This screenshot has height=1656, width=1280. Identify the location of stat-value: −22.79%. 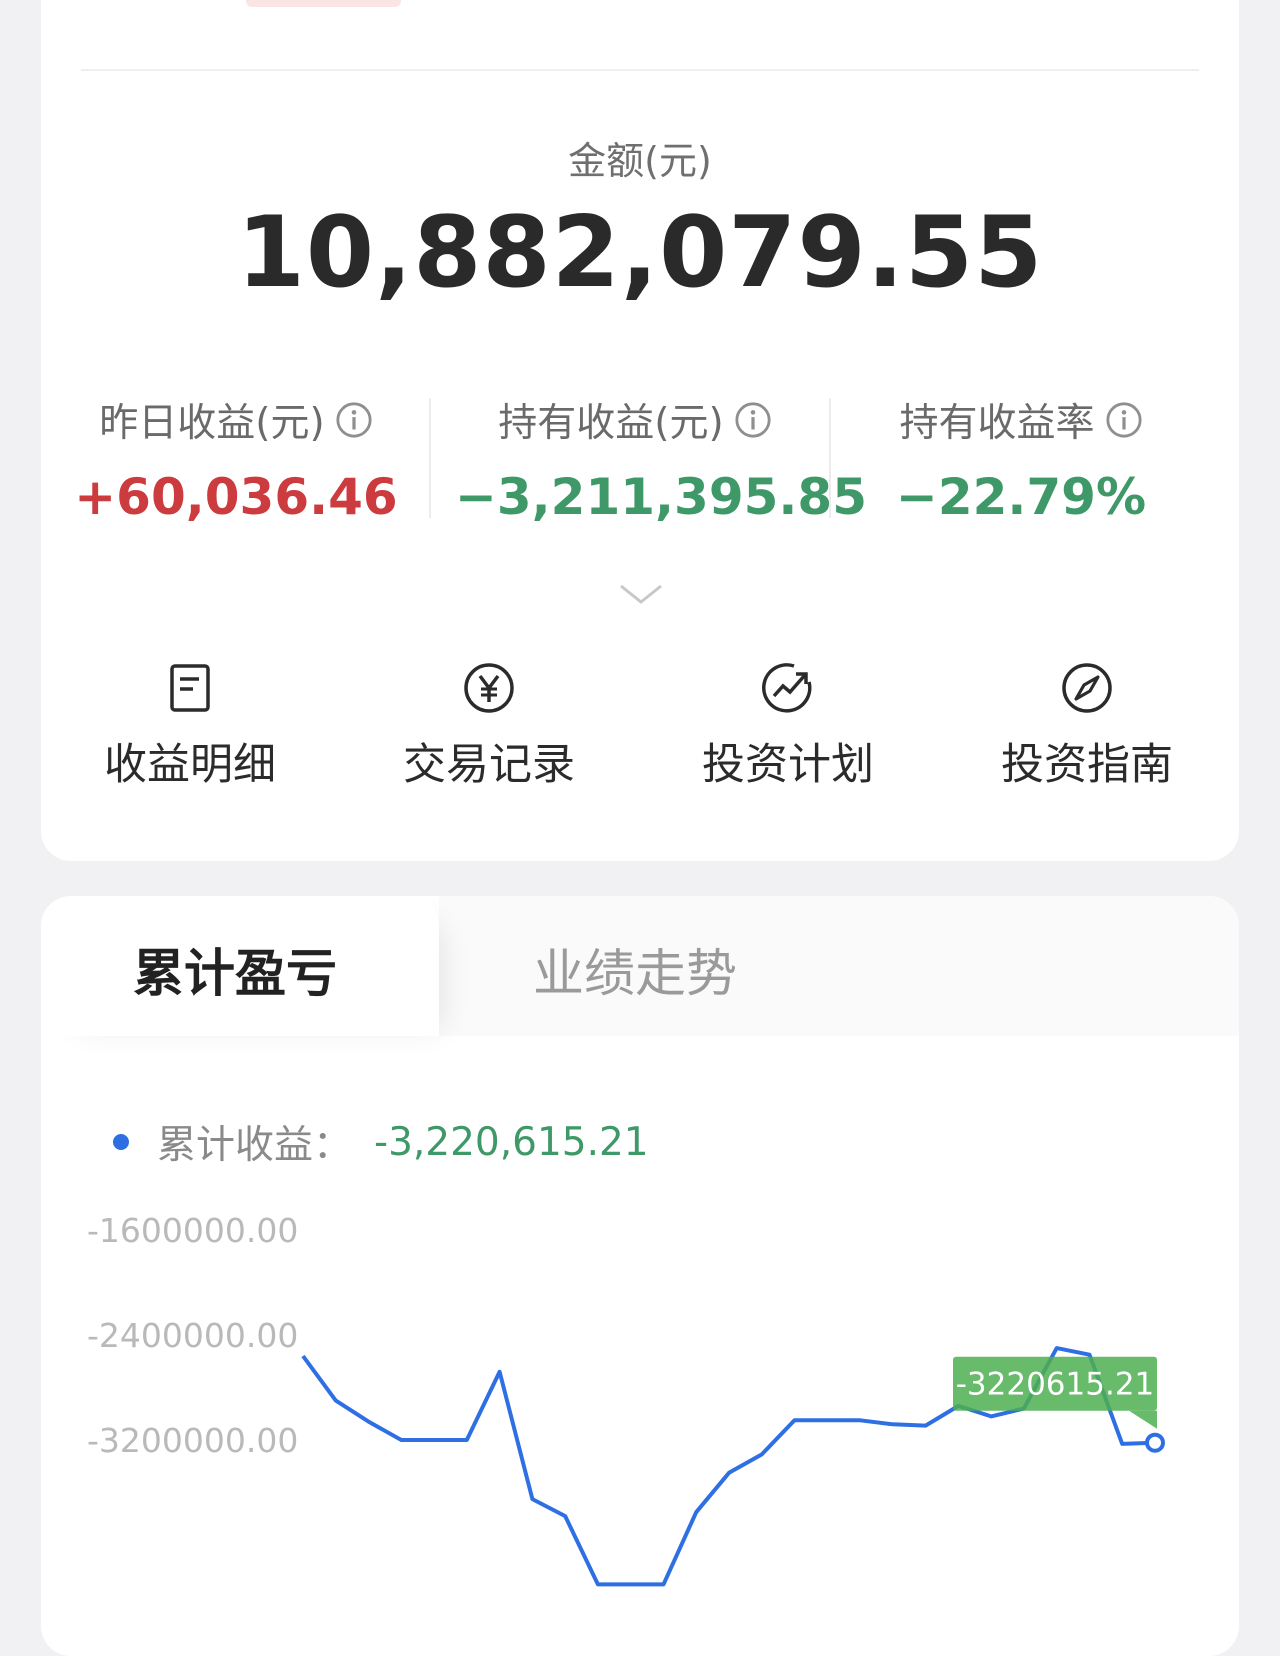
(1021, 497).